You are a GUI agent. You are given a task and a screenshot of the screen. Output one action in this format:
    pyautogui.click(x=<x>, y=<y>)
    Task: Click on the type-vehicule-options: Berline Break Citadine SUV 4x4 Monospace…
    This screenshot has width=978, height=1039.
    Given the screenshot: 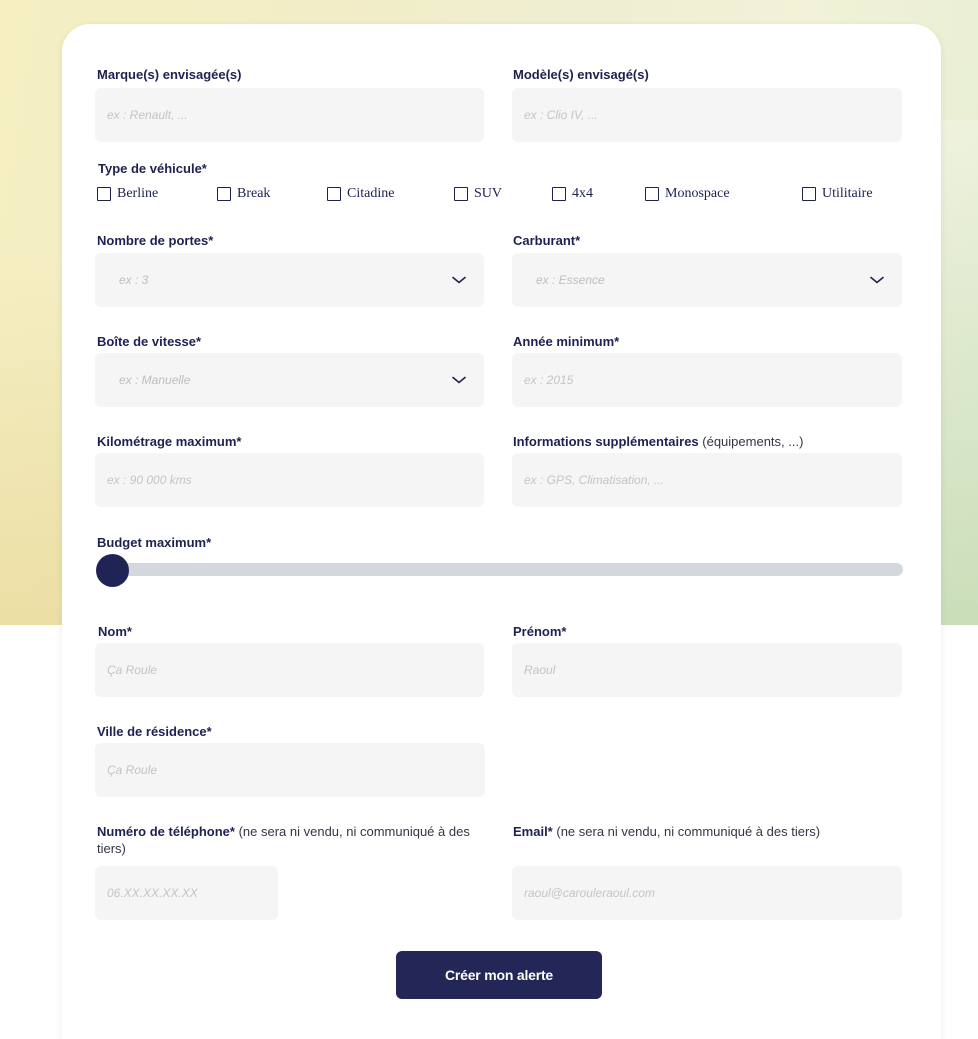 What is the action you would take?
    pyautogui.click(x=497, y=196)
    